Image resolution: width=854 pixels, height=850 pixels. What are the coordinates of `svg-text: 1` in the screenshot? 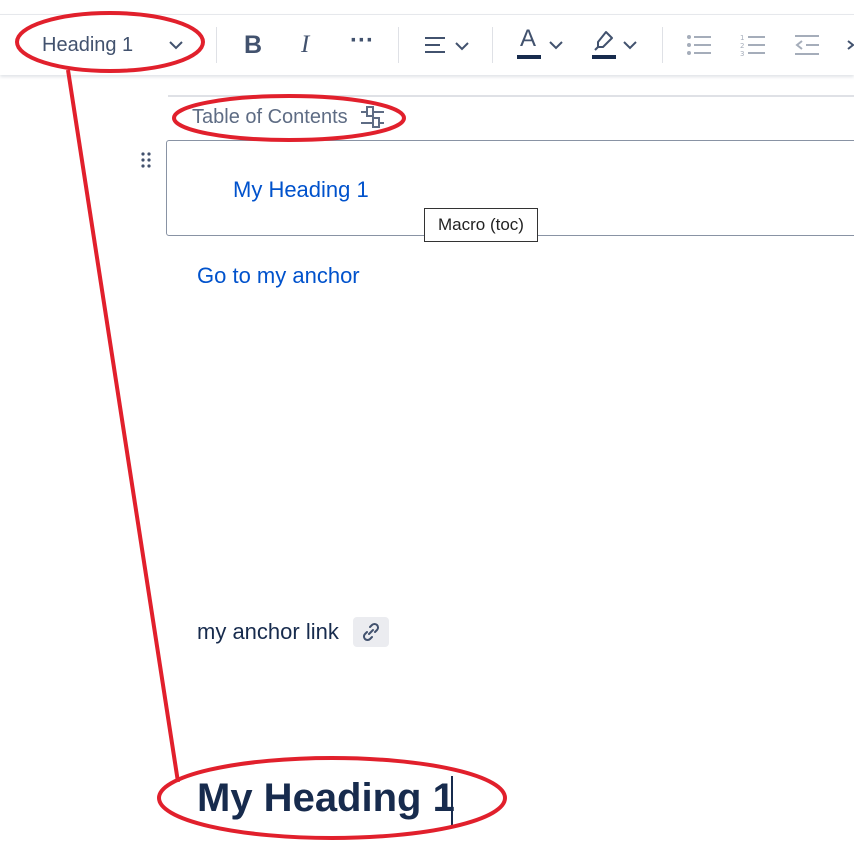 It's located at (742, 38).